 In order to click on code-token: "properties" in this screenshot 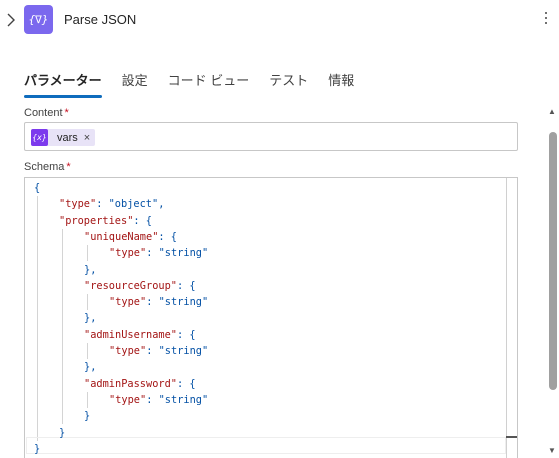, I will do `click(96, 220)`.